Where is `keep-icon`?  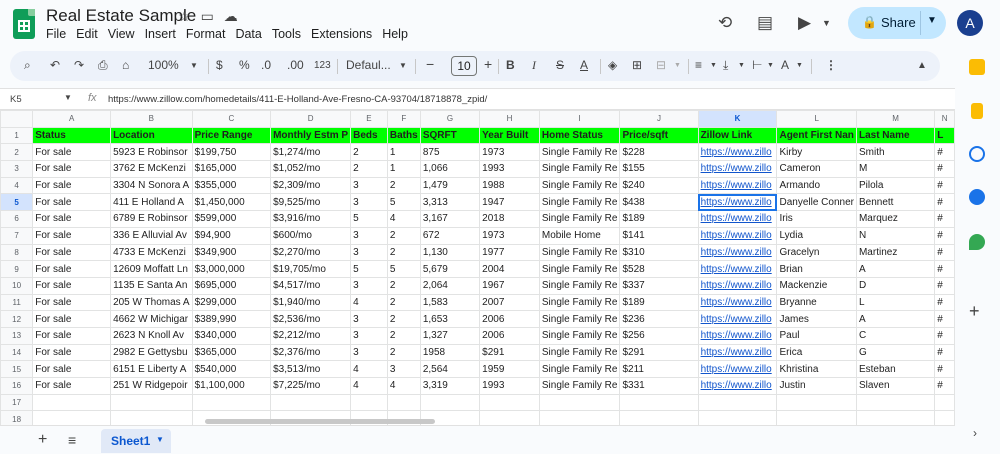 keep-icon is located at coordinates (977, 111).